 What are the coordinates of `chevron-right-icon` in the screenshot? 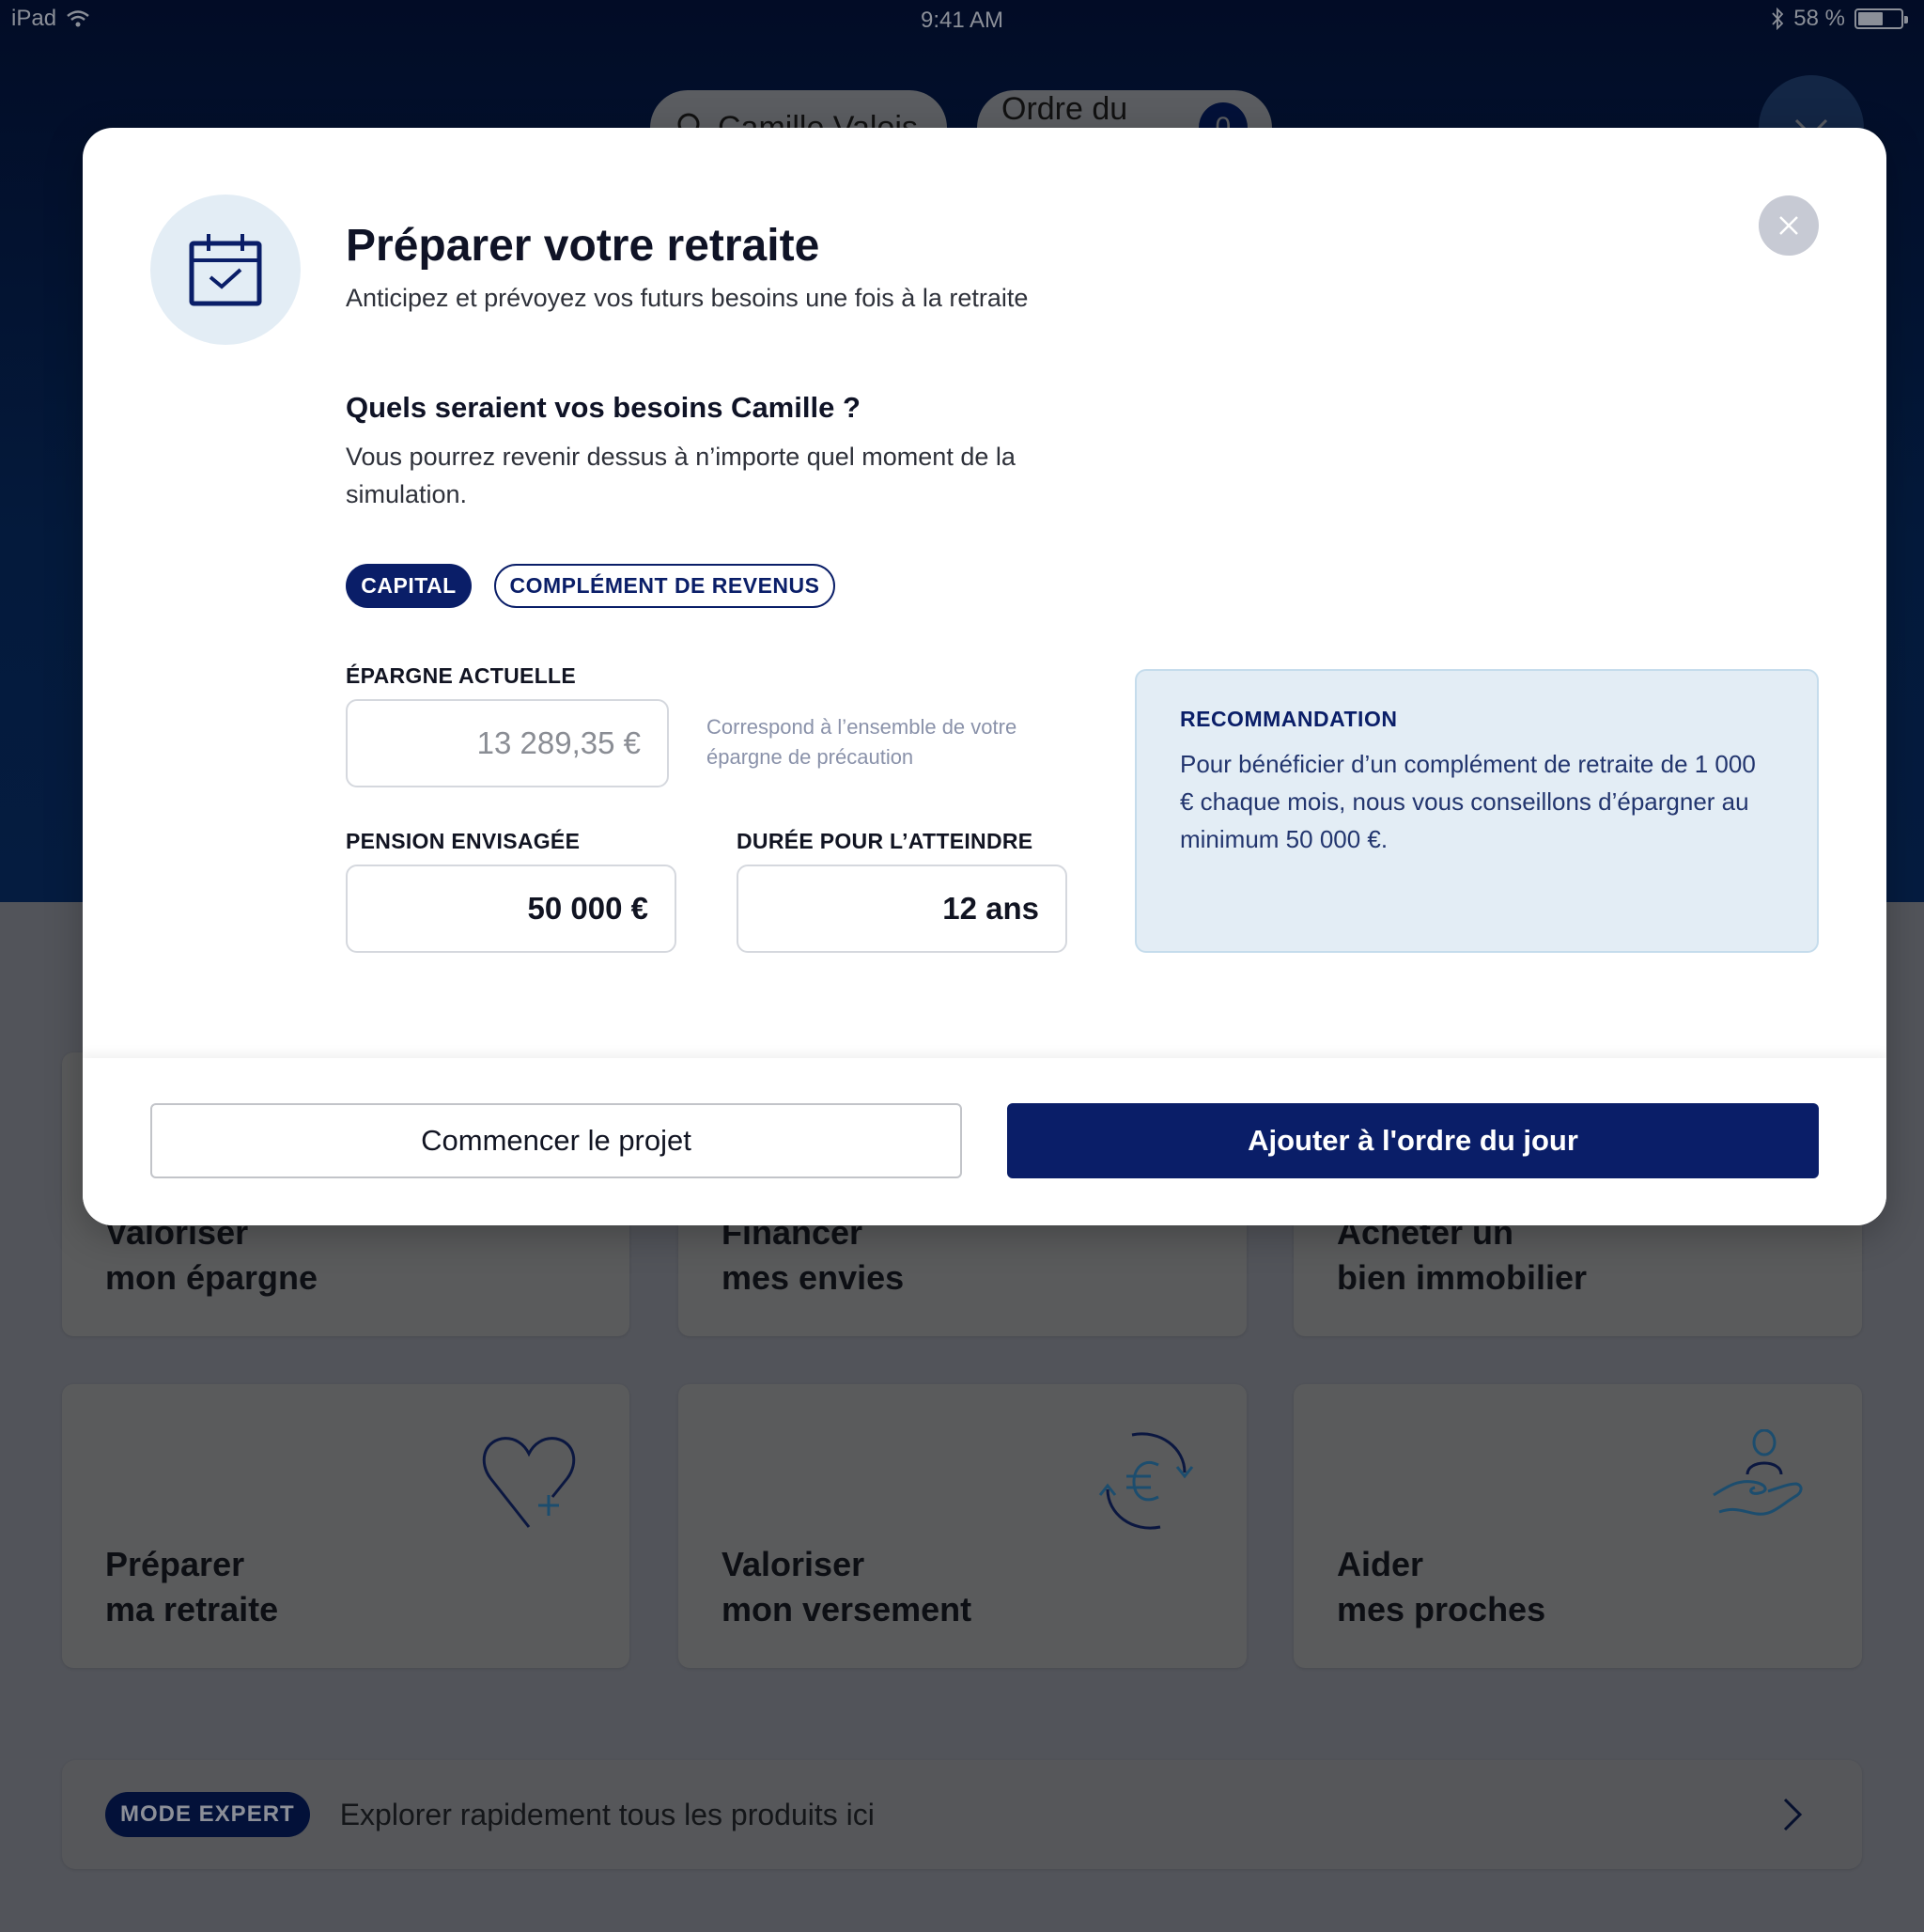 It's located at (1793, 1814).